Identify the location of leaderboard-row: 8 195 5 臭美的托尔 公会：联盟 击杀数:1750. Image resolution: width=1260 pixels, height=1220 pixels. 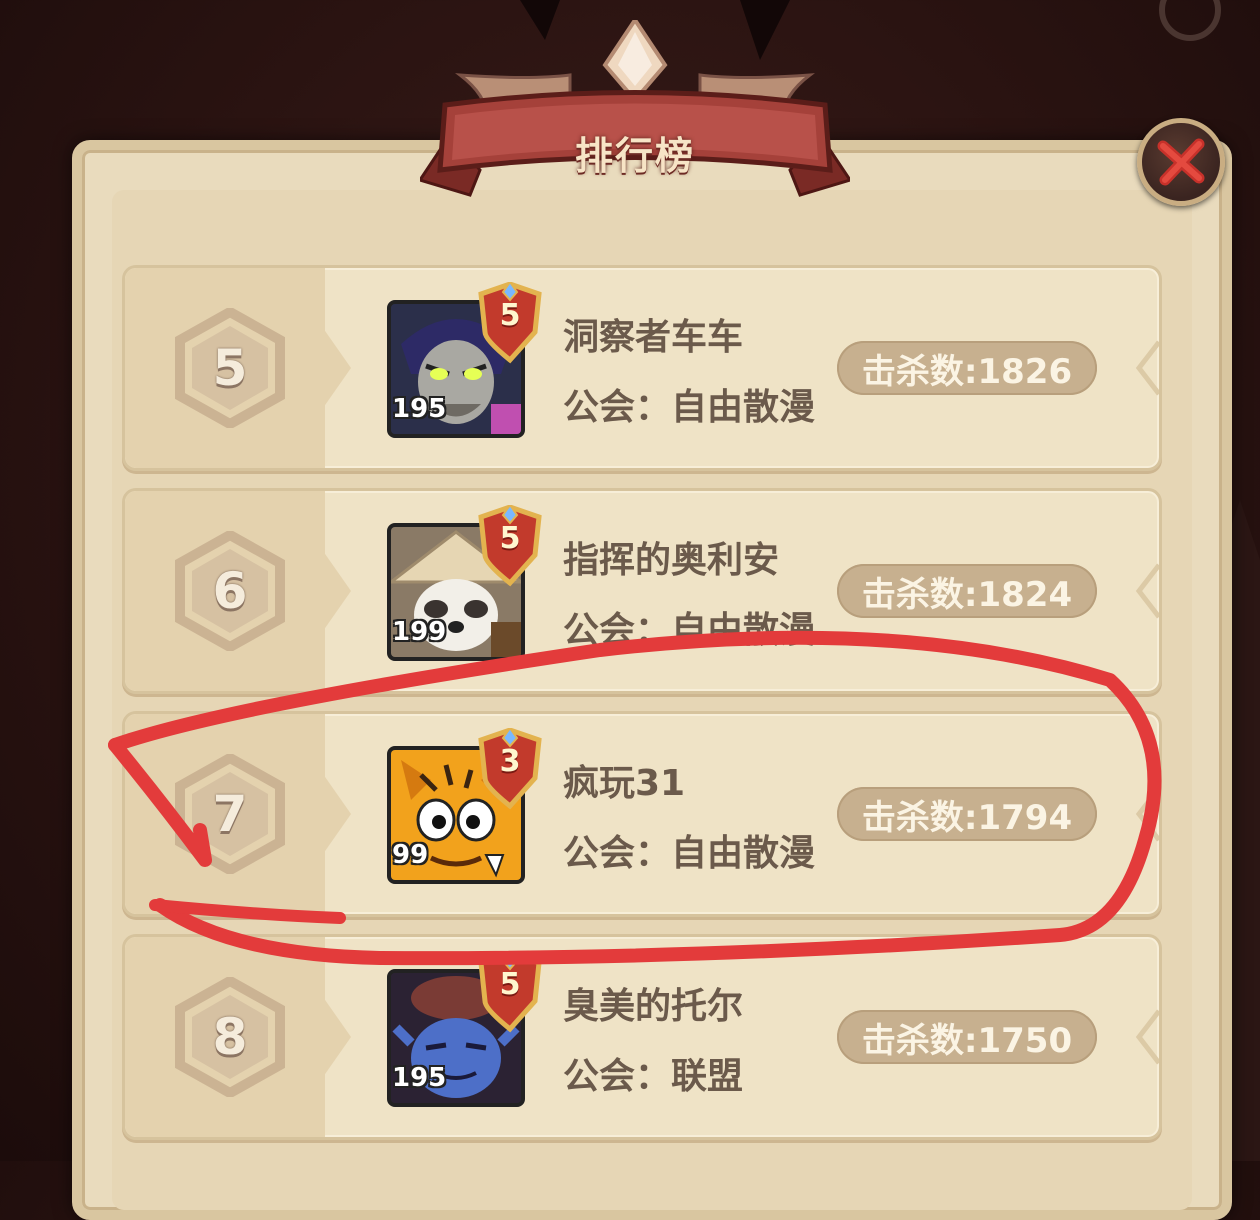
(642, 1037).